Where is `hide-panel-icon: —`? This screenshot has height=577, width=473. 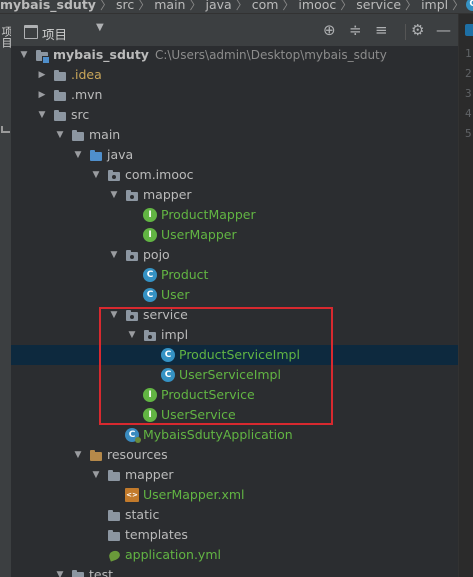 hide-panel-icon: — is located at coordinates (443, 30).